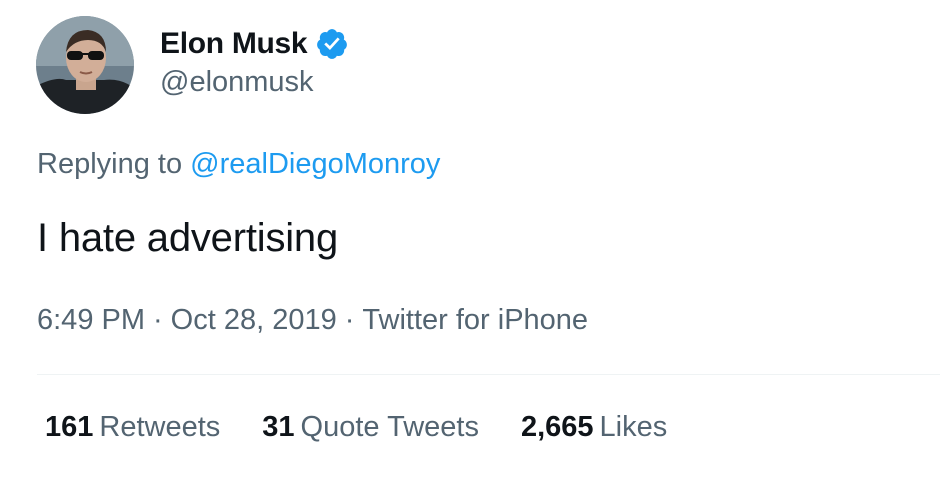 The height and width of the screenshot is (485, 940). I want to click on replying-to-prefix: Replying to, so click(114, 164).